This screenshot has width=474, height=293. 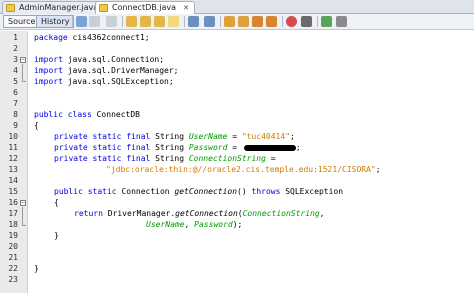 I want to click on redacted-password, so click(x=269, y=147).